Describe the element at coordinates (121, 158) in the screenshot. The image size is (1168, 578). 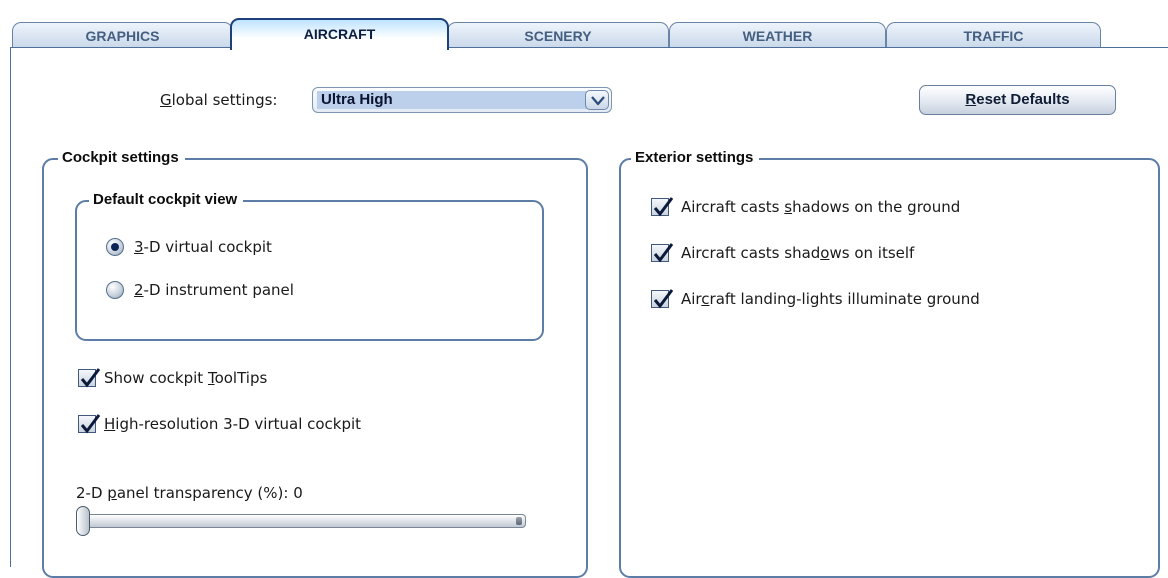
I see `cockpit-settings-title: Cockpit settings` at that location.